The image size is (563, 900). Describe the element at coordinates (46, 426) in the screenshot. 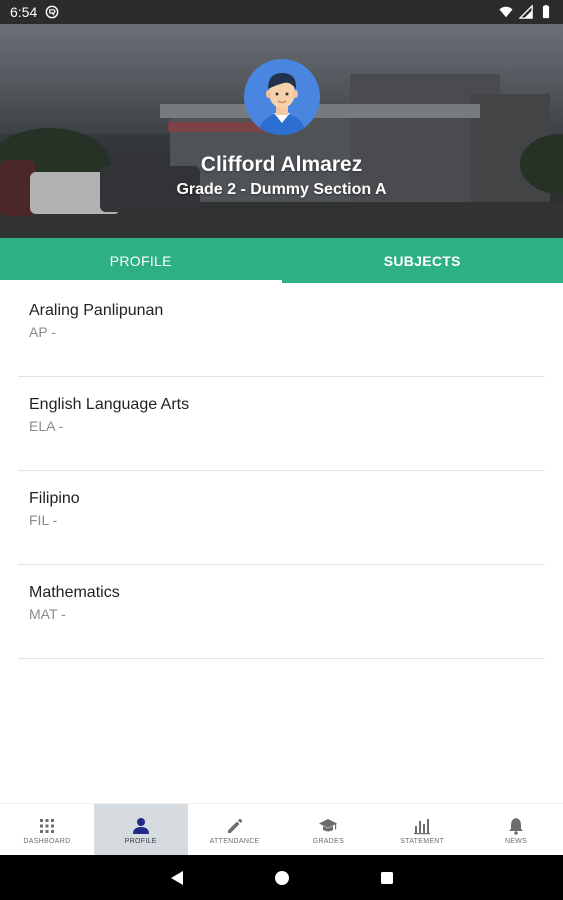

I see `subject-code: ELA -` at that location.